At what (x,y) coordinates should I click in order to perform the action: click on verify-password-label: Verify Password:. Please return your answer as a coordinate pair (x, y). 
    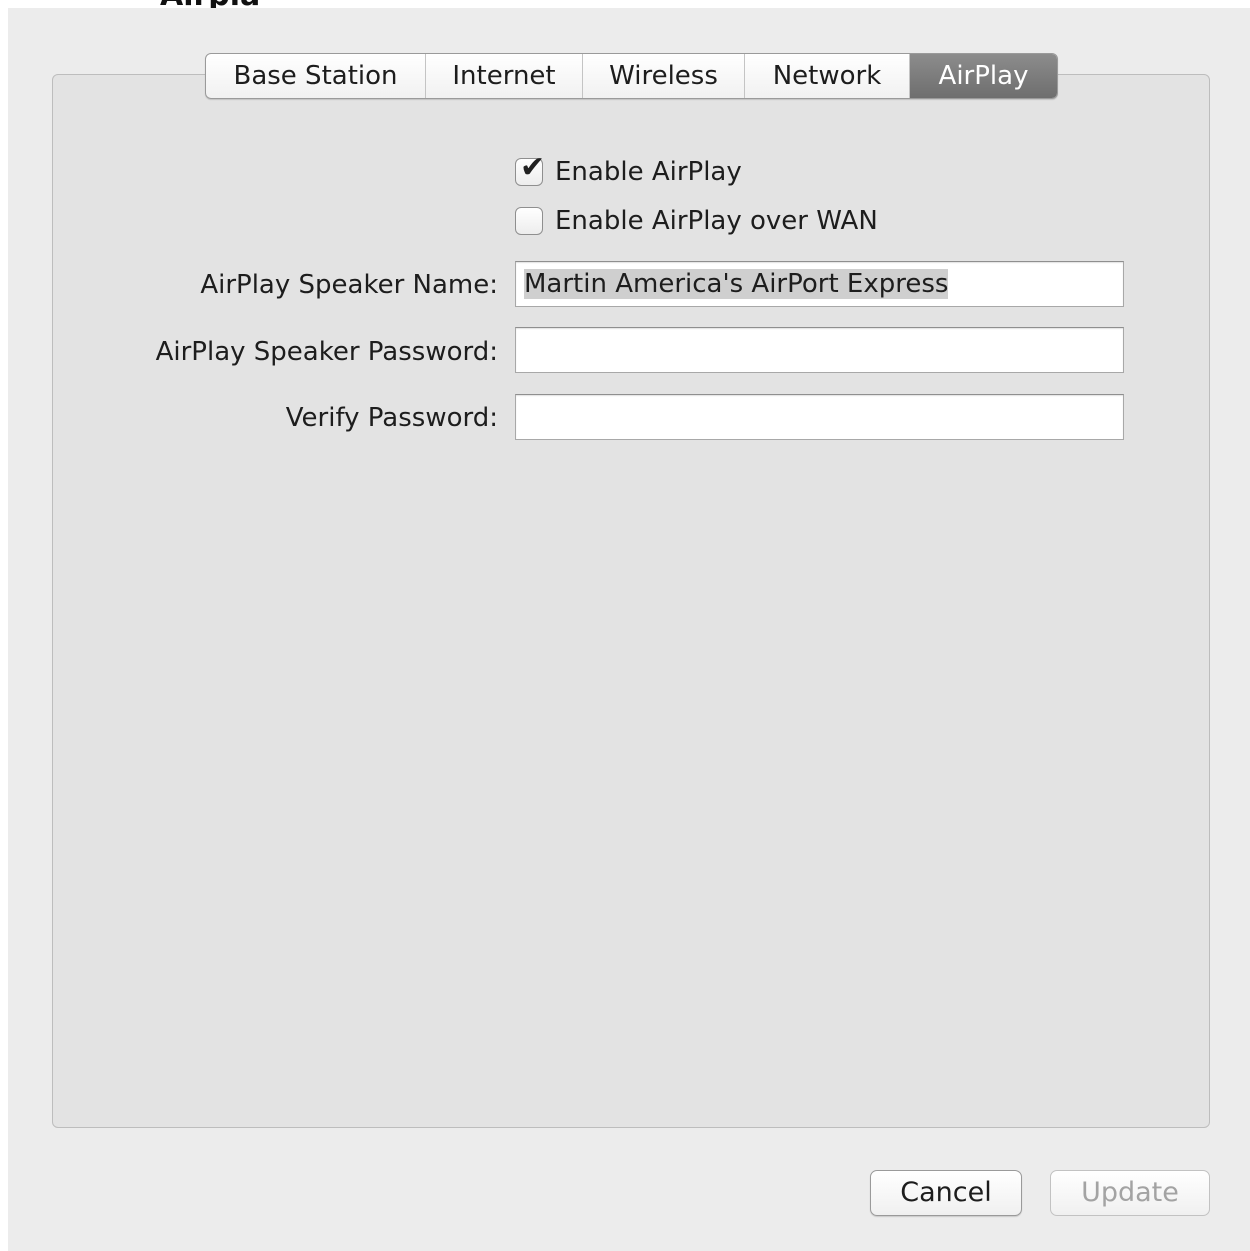
    Looking at the image, I should click on (391, 418).